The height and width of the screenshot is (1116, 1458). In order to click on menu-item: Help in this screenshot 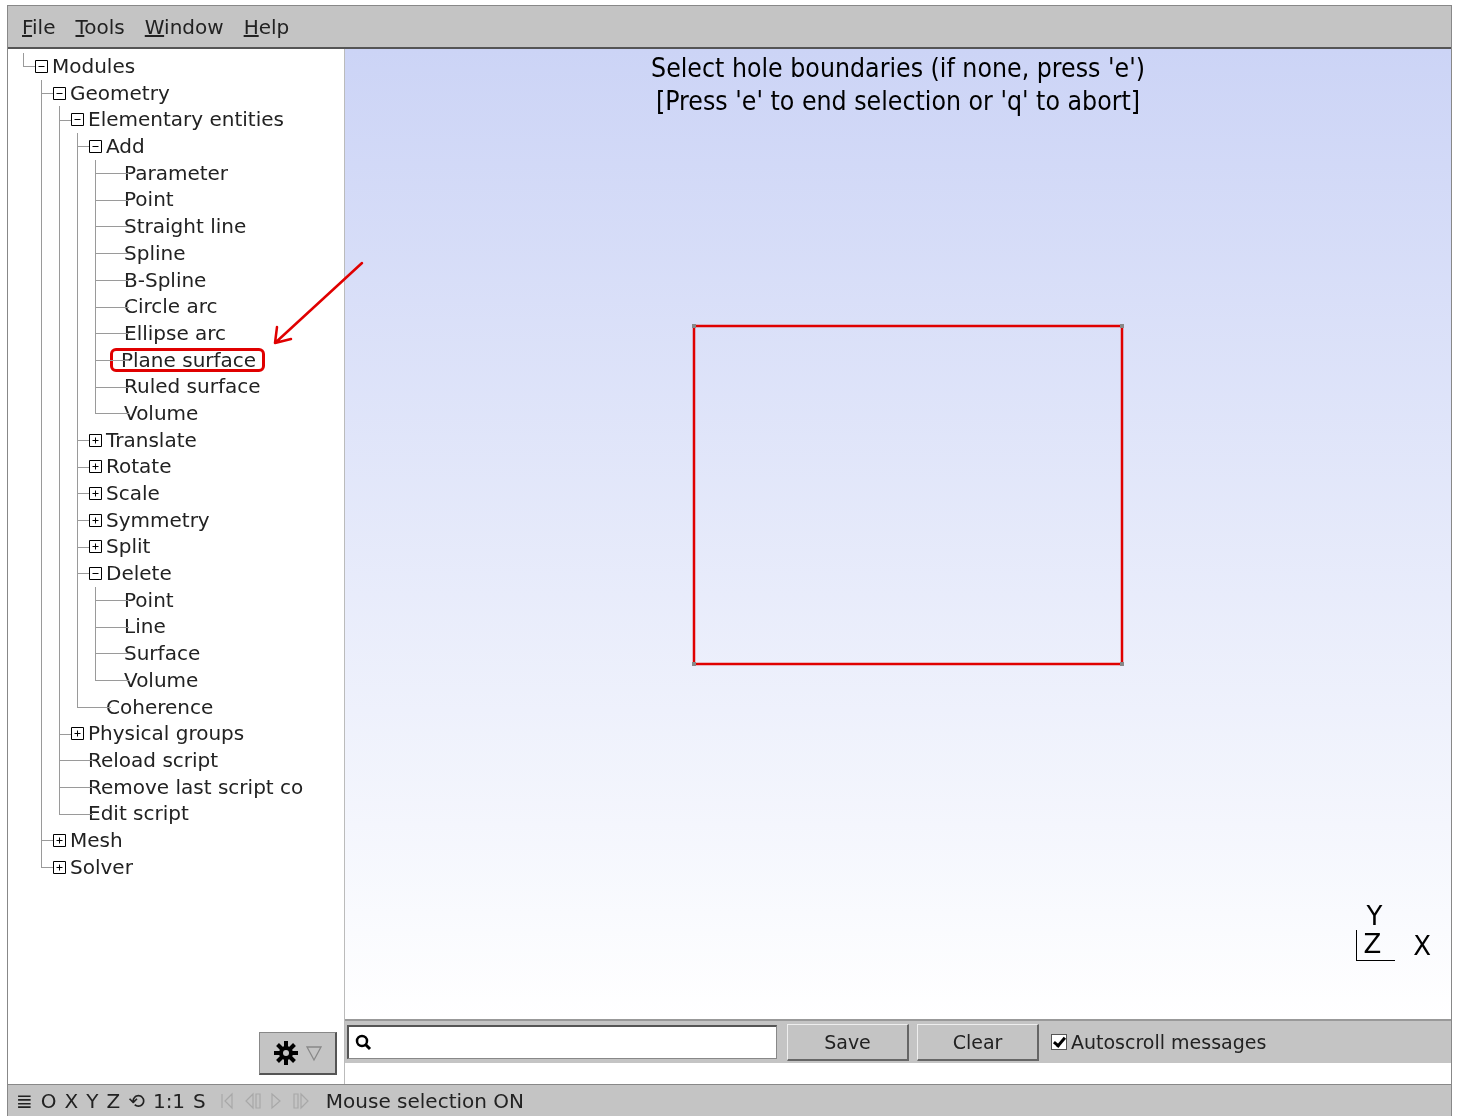, I will do `click(266, 26)`.